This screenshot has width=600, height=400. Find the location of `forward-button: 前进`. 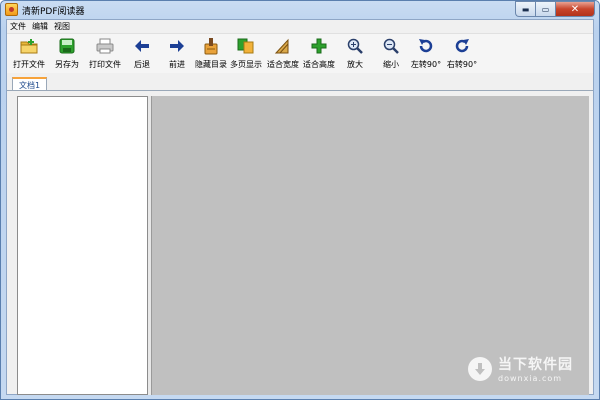

forward-button: 前进 is located at coordinates (177, 54).